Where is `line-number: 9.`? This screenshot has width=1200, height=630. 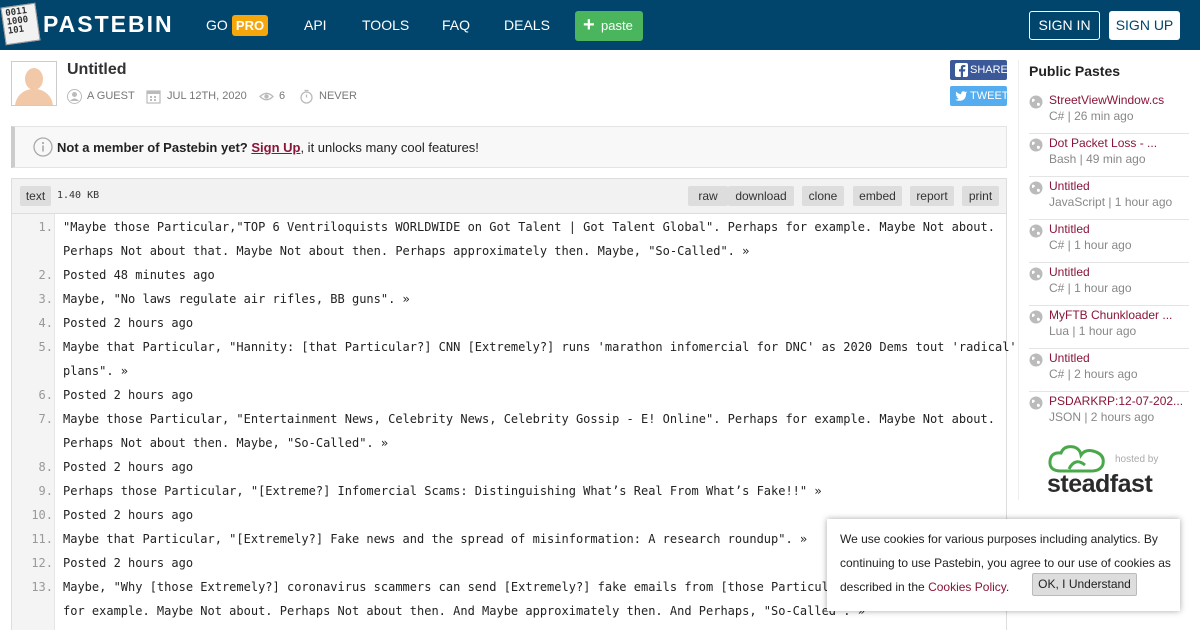
line-number: 9. is located at coordinates (45, 491).